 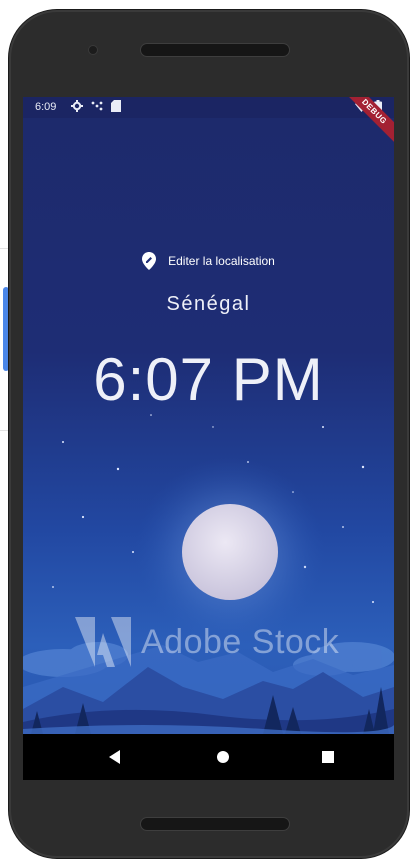 What do you see at coordinates (93, 50) in the screenshot?
I see `front-camera` at bounding box center [93, 50].